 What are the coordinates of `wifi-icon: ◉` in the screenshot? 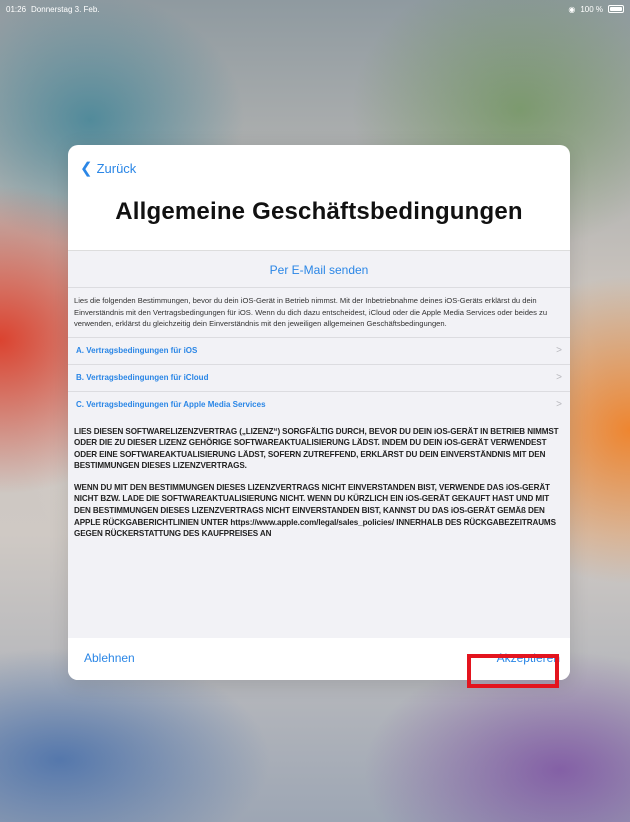 It's located at (572, 9).